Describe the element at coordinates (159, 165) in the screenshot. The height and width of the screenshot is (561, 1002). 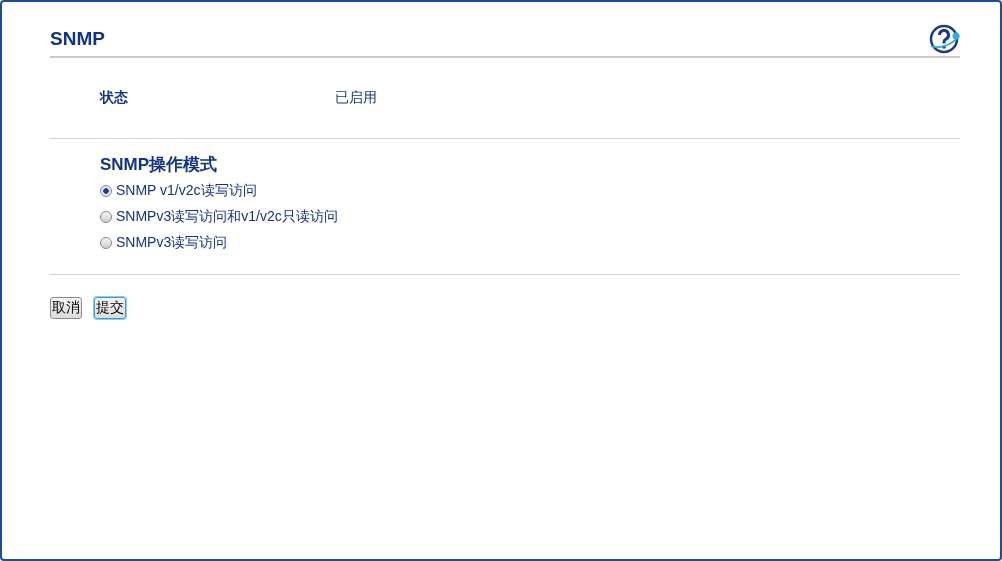
I see `section-heading: SNMP操作模式` at that location.